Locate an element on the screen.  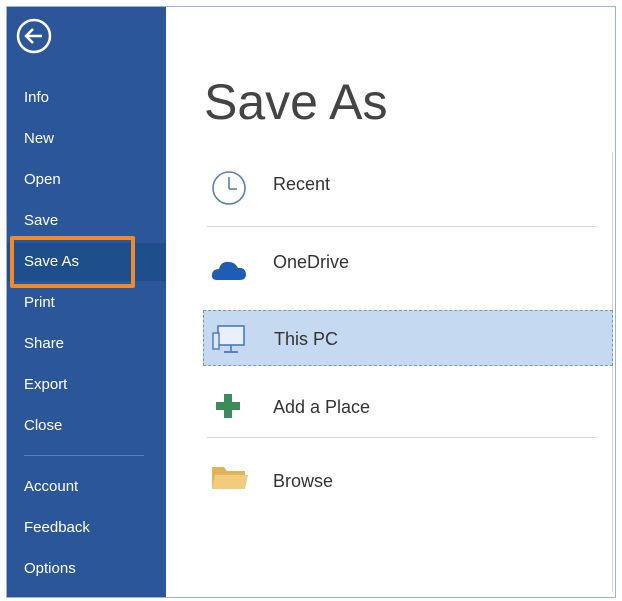
plus-icon is located at coordinates (231, 407).